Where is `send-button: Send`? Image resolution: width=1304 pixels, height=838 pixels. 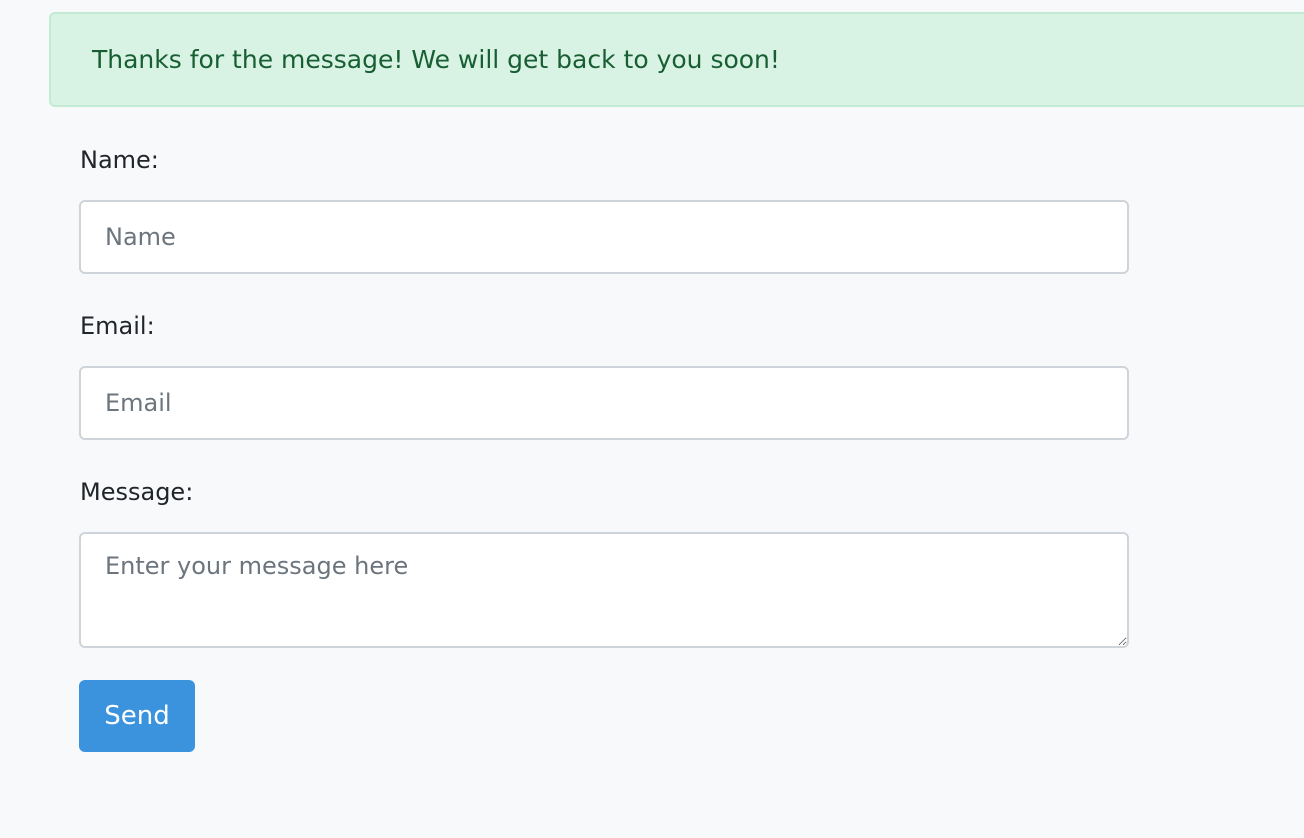
send-button: Send is located at coordinates (137, 716).